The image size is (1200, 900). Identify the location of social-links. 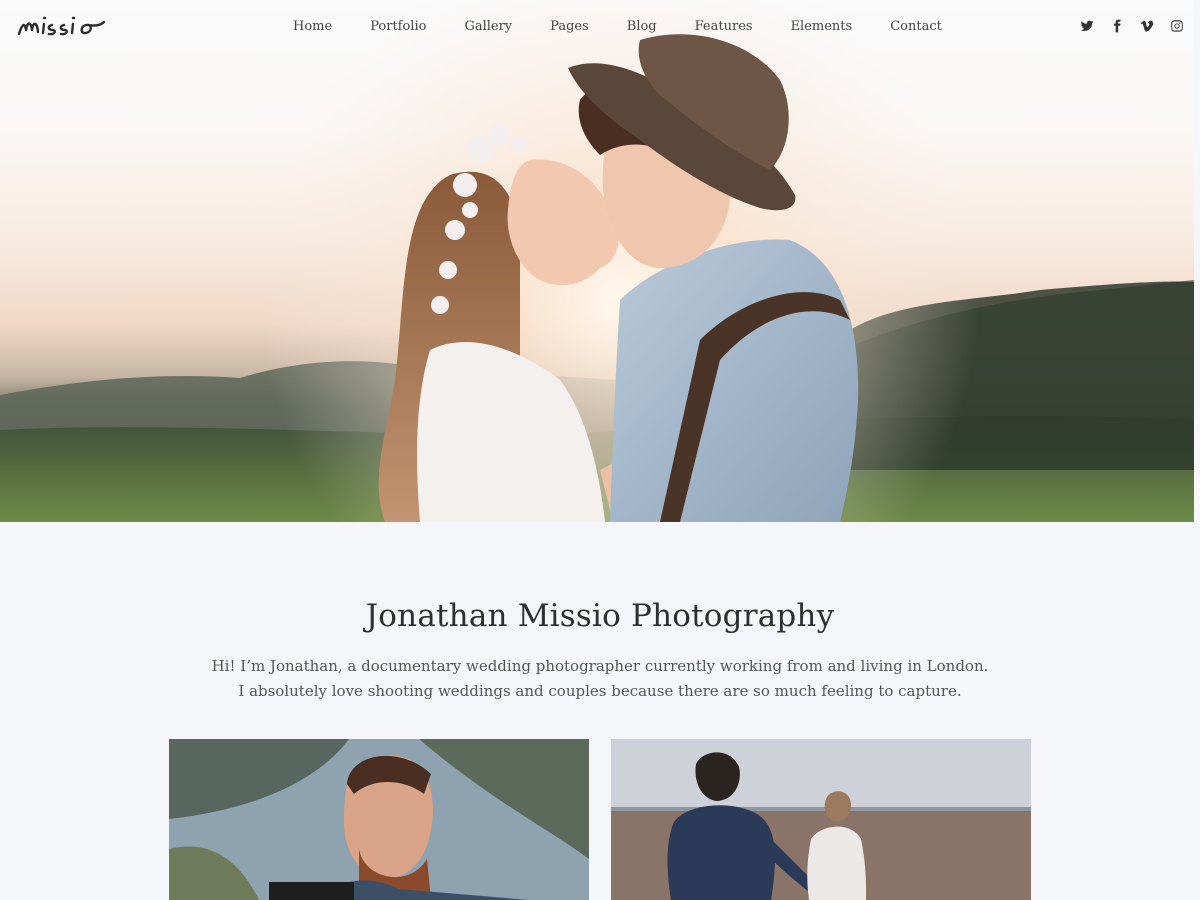
(1132, 26).